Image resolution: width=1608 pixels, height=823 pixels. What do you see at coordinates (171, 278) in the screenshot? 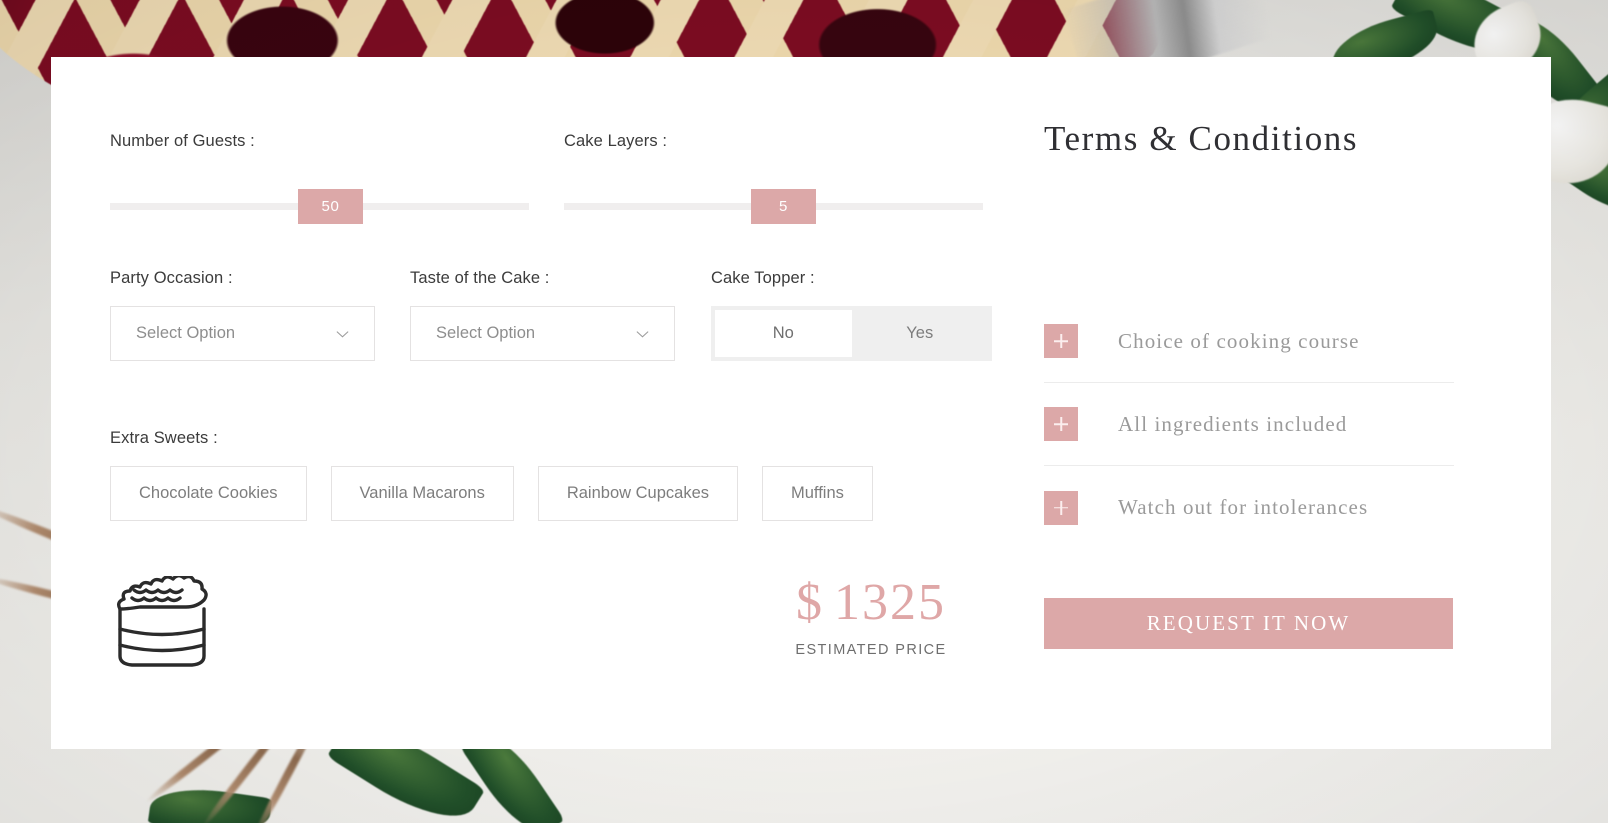
I see `party-occasion-label: Party Occasion :` at bounding box center [171, 278].